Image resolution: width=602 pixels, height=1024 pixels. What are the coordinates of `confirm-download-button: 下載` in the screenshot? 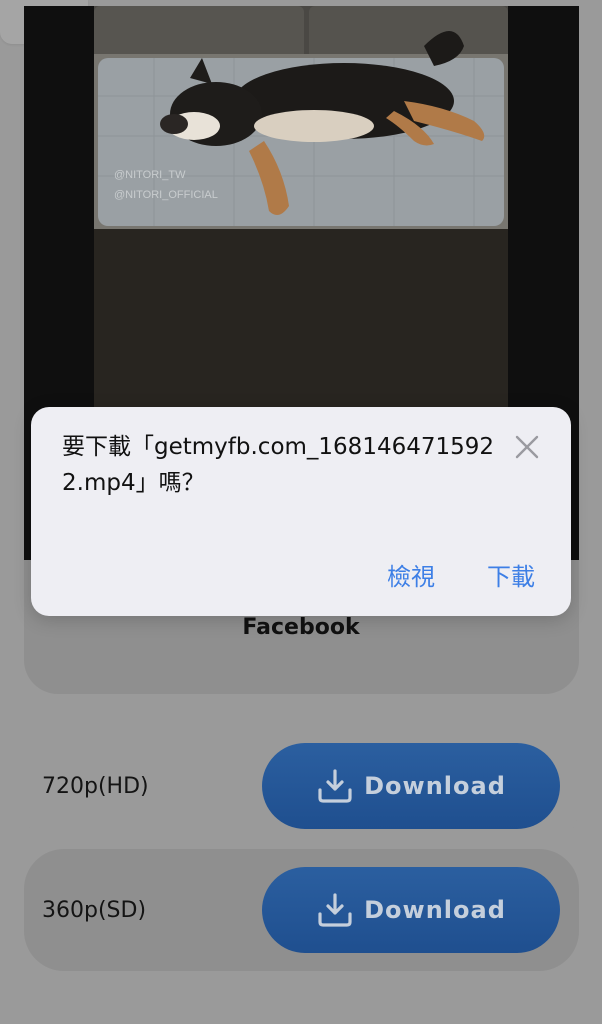 It's located at (511, 574).